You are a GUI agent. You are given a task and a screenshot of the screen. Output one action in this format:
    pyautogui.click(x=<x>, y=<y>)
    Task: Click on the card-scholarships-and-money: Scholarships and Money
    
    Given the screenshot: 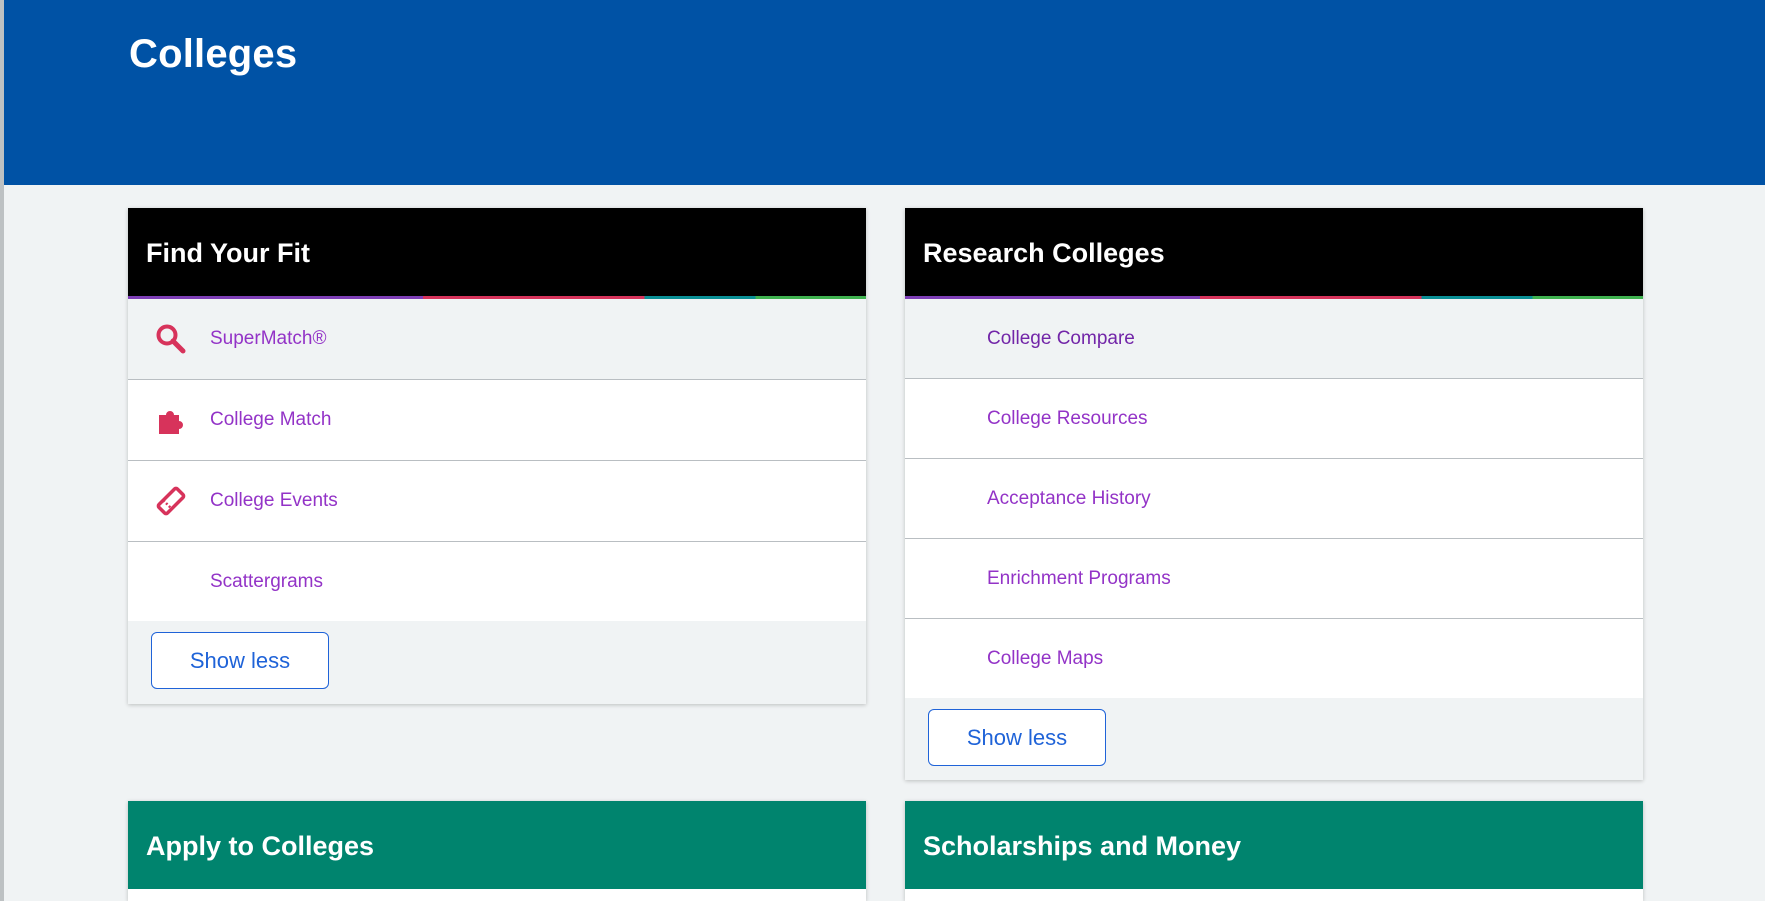 What is the action you would take?
    pyautogui.click(x=1274, y=851)
    